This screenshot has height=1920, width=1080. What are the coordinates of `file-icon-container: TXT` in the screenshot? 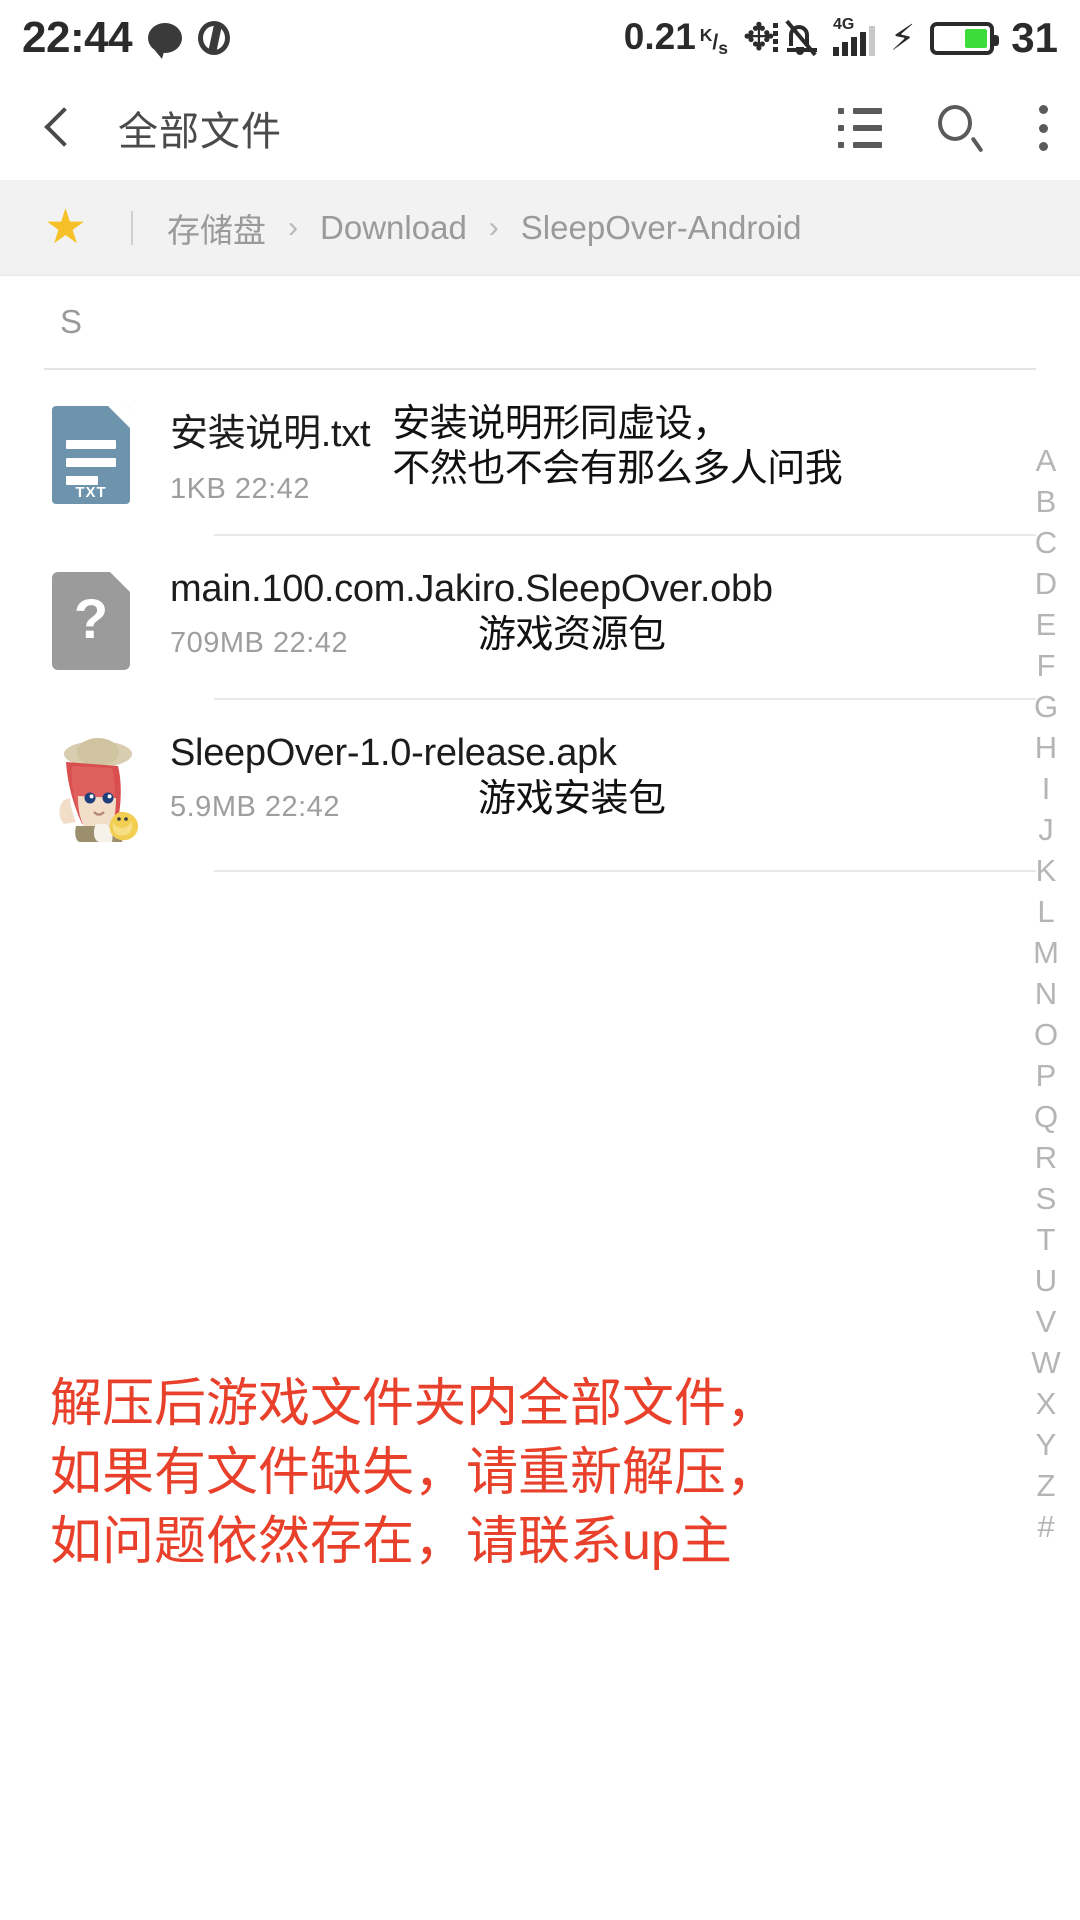 It's located at (111, 452).